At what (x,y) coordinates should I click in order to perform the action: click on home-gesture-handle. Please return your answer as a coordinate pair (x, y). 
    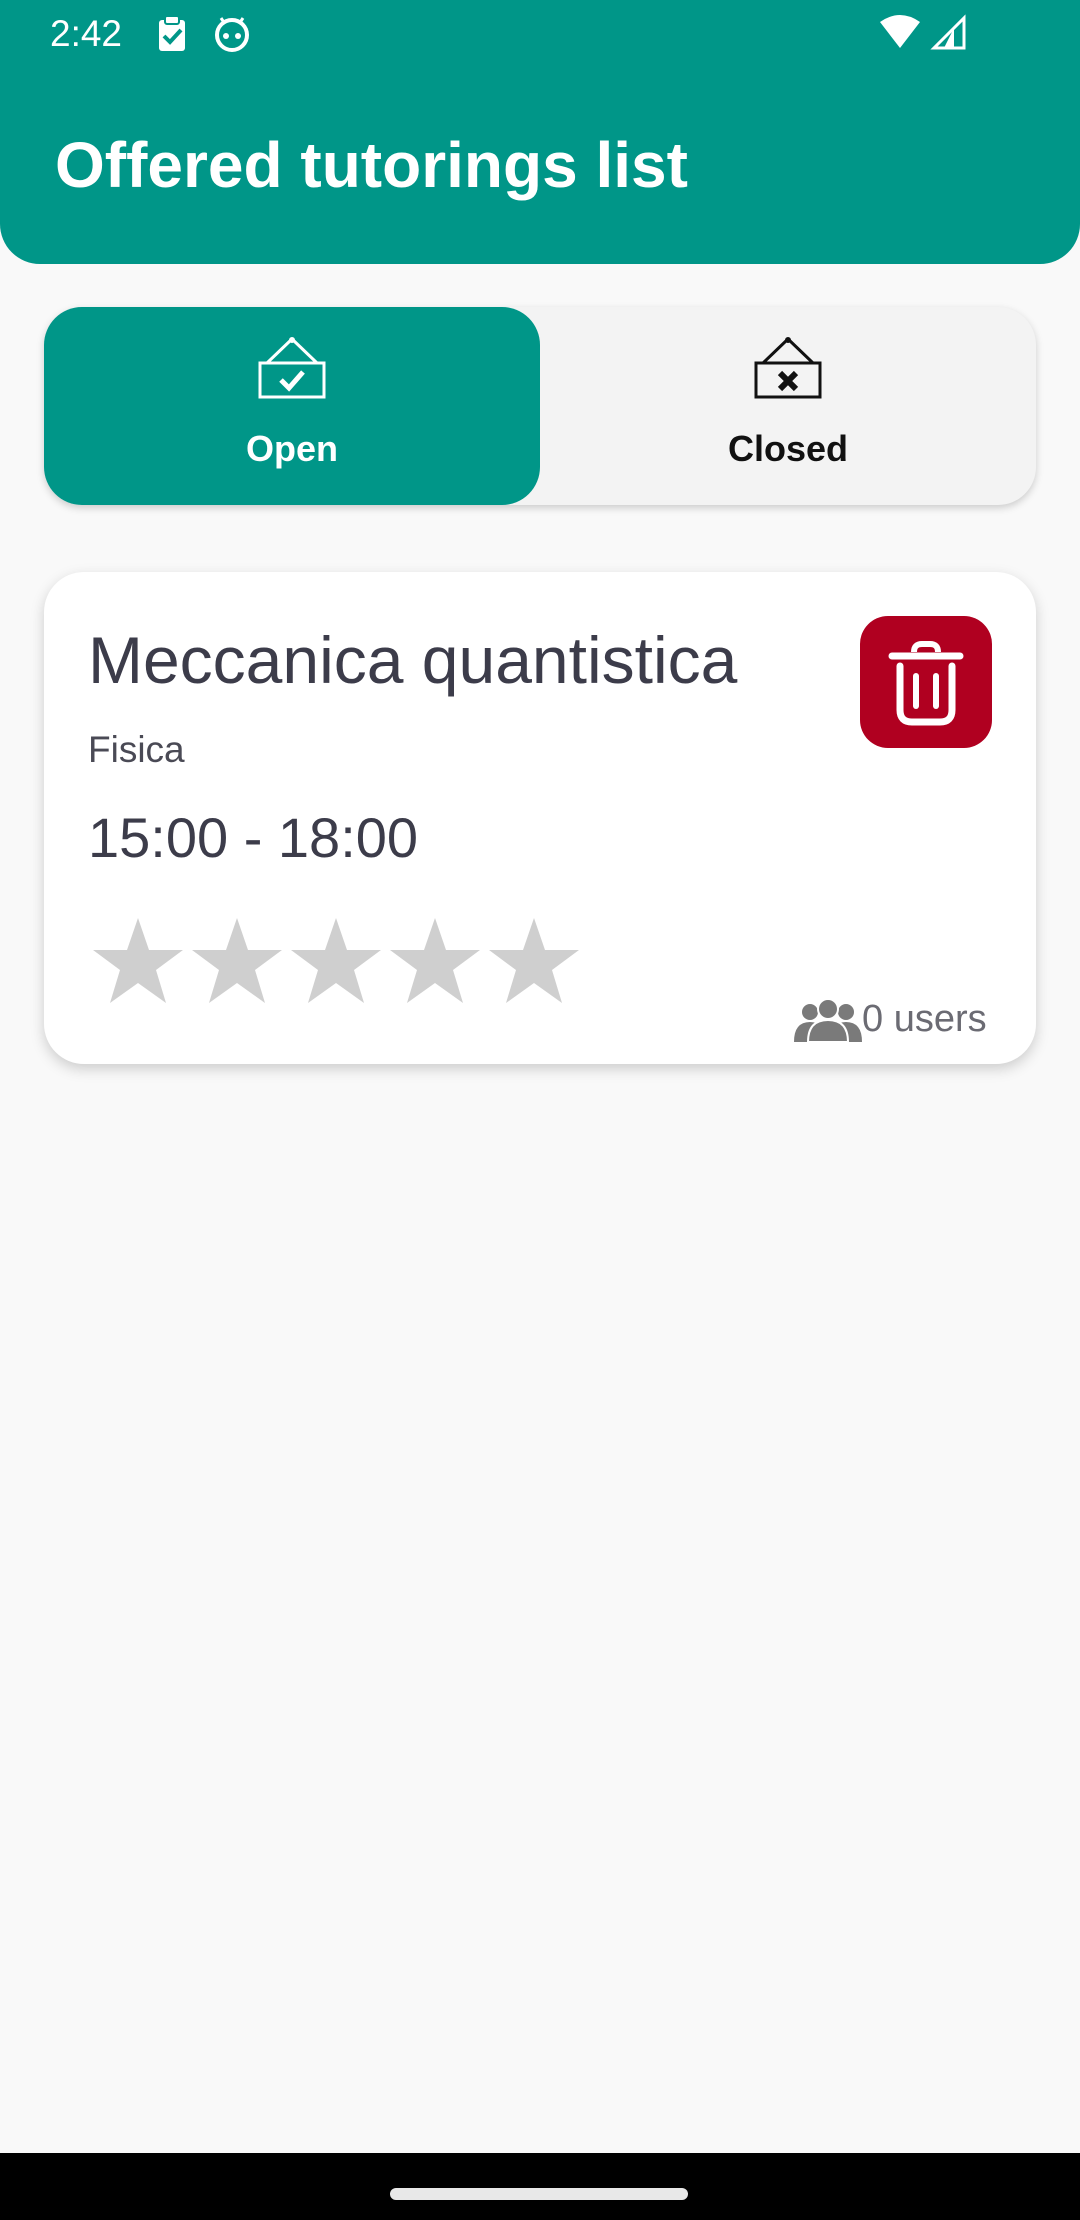
    Looking at the image, I should click on (539, 2194).